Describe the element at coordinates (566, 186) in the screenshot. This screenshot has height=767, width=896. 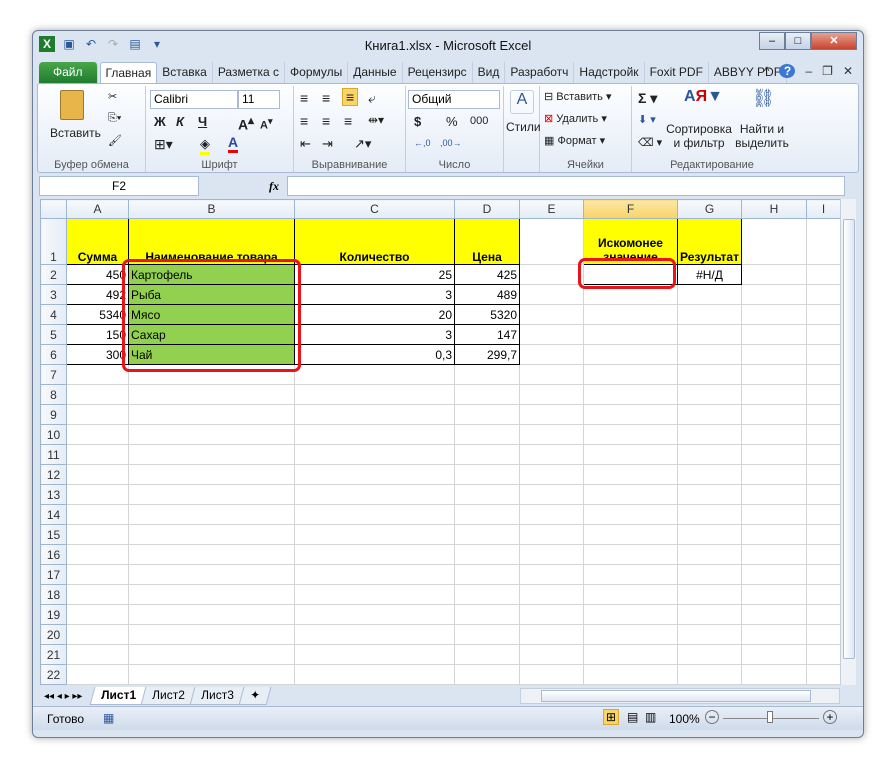
I see `formula-input` at that location.